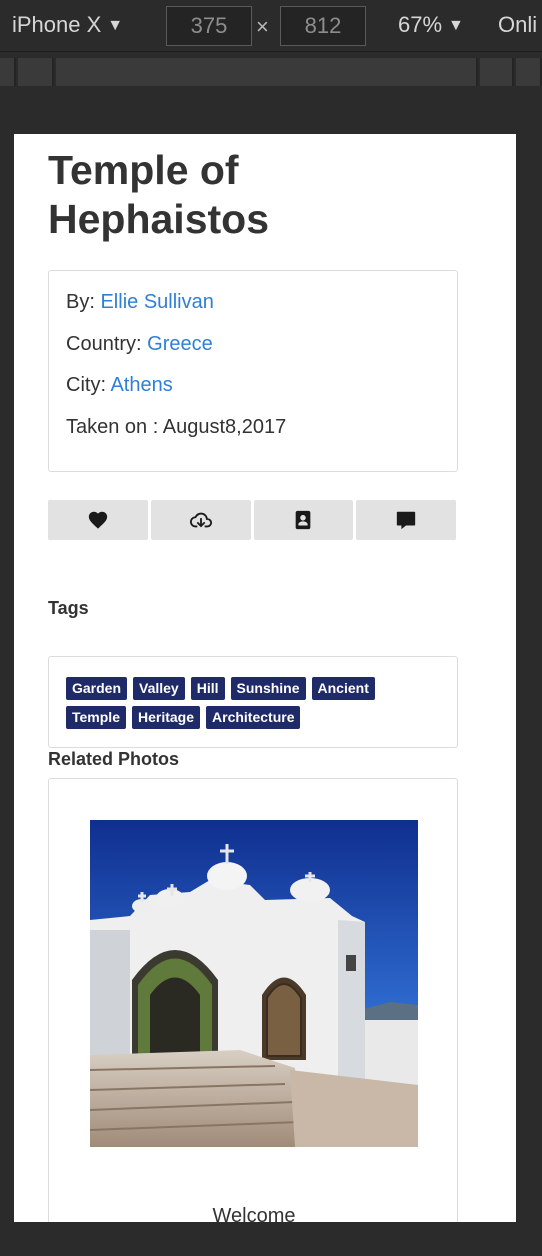 The image size is (542, 1256). I want to click on device-label: iPhone X, so click(57, 24).